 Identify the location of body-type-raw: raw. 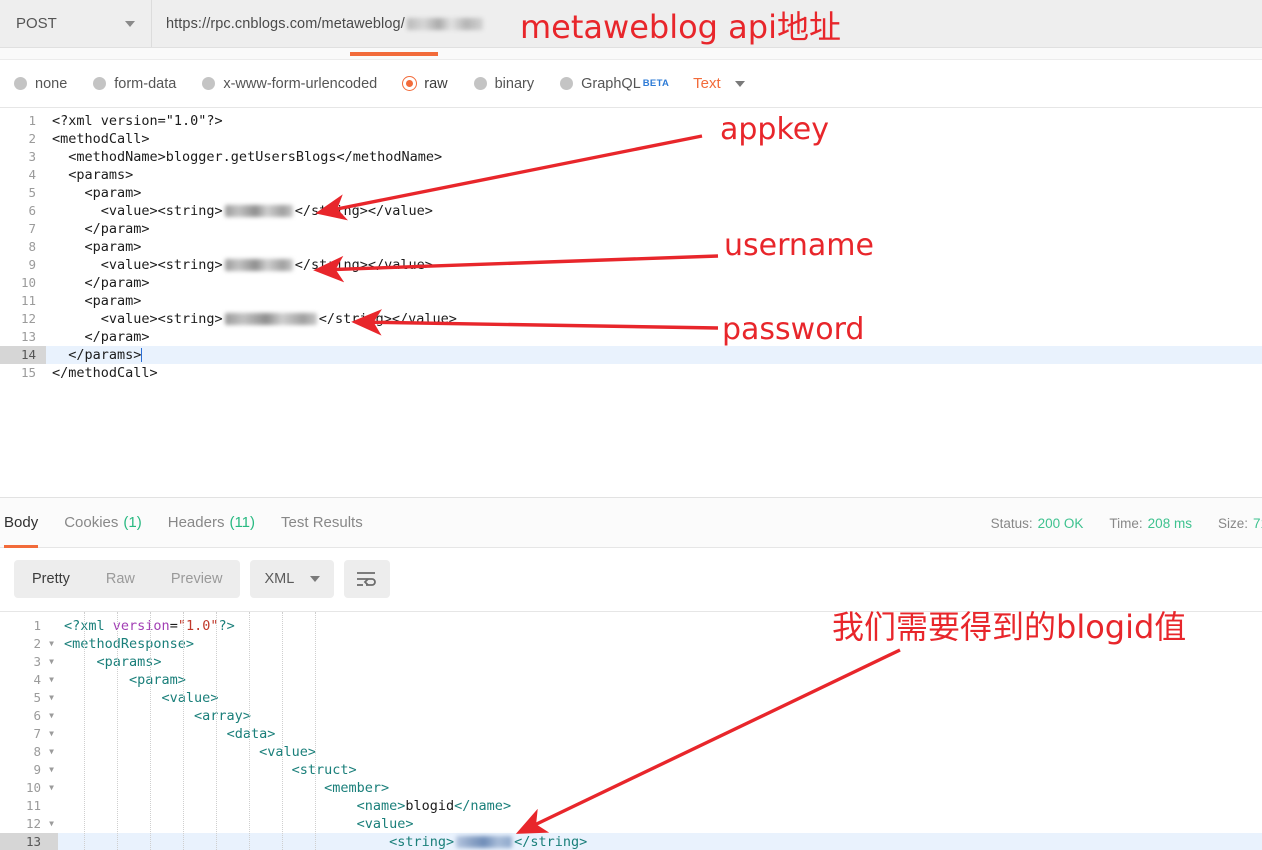
(425, 84).